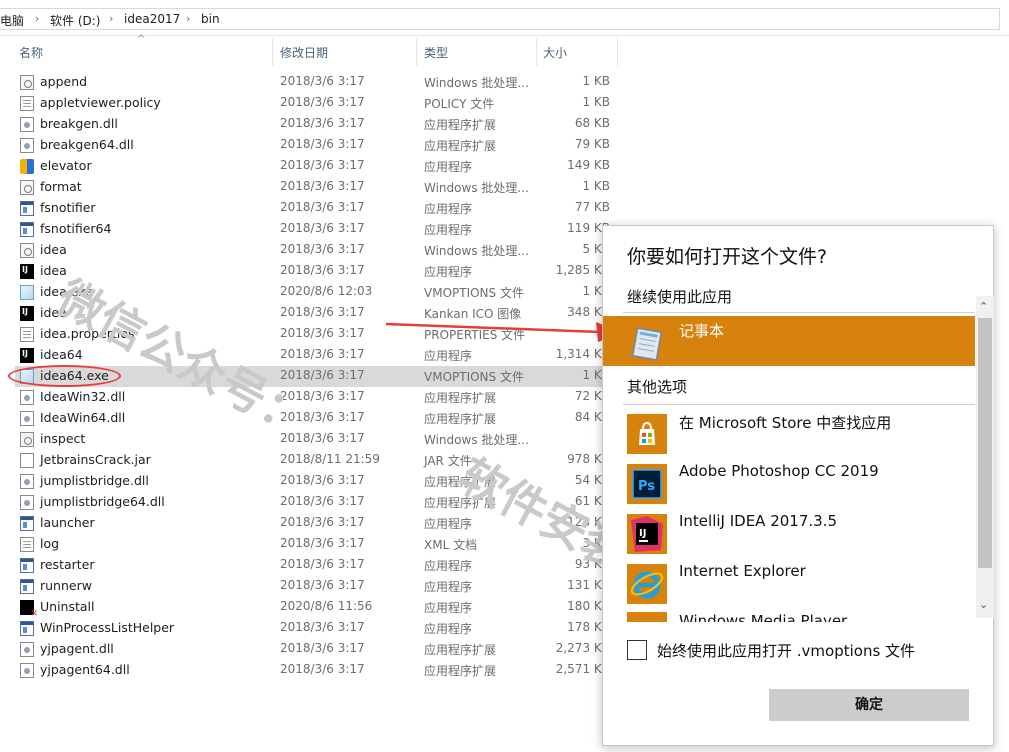  What do you see at coordinates (316, 271) in the screenshot?
I see `file-row: idea2018/3/6 3:17应用程序1,285 KB` at bounding box center [316, 271].